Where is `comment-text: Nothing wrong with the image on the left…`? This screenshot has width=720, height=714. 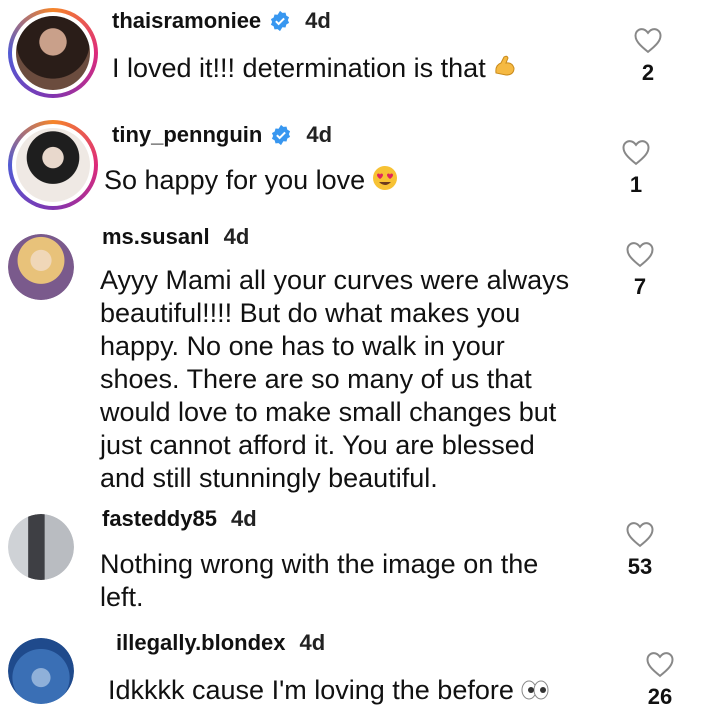
comment-text: Nothing wrong with the image on the left… is located at coordinates (319, 580).